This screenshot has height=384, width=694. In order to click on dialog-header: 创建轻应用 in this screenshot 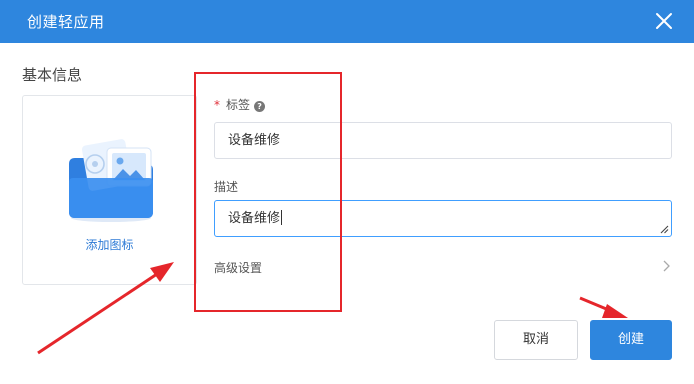, I will do `click(347, 21)`.